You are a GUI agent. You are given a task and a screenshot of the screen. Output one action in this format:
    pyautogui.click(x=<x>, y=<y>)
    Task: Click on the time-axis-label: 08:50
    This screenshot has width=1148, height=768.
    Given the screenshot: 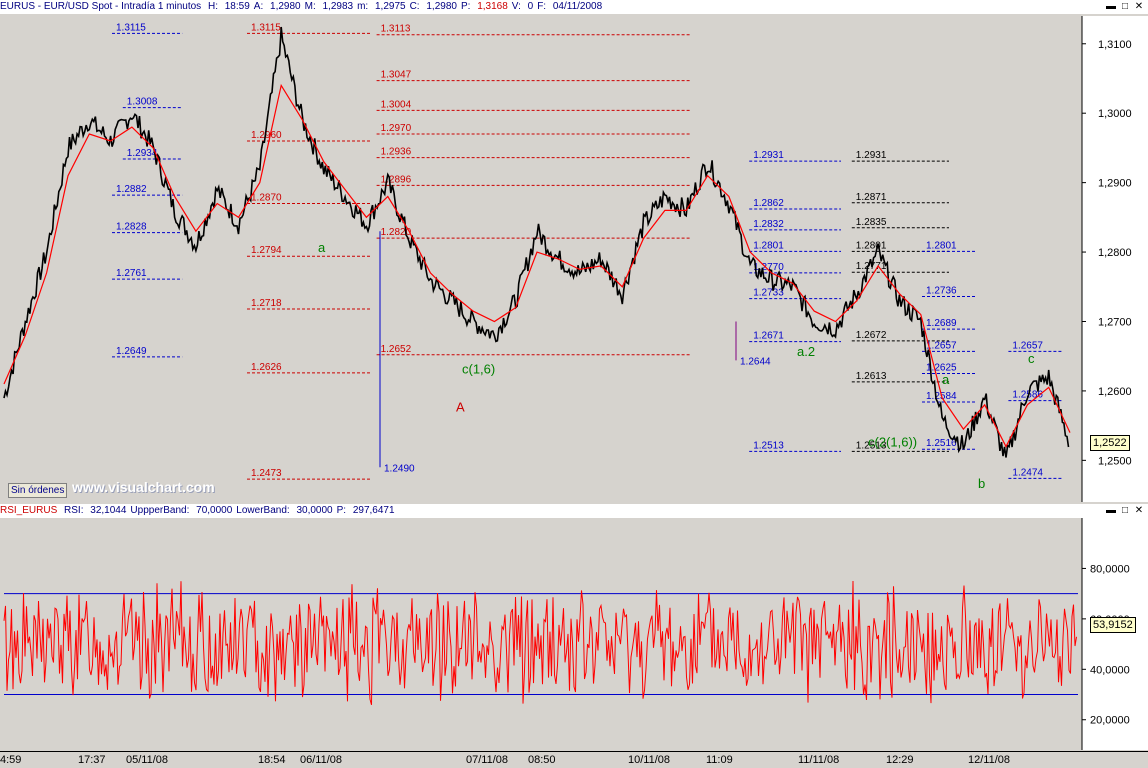 What is the action you would take?
    pyautogui.click(x=542, y=760)
    